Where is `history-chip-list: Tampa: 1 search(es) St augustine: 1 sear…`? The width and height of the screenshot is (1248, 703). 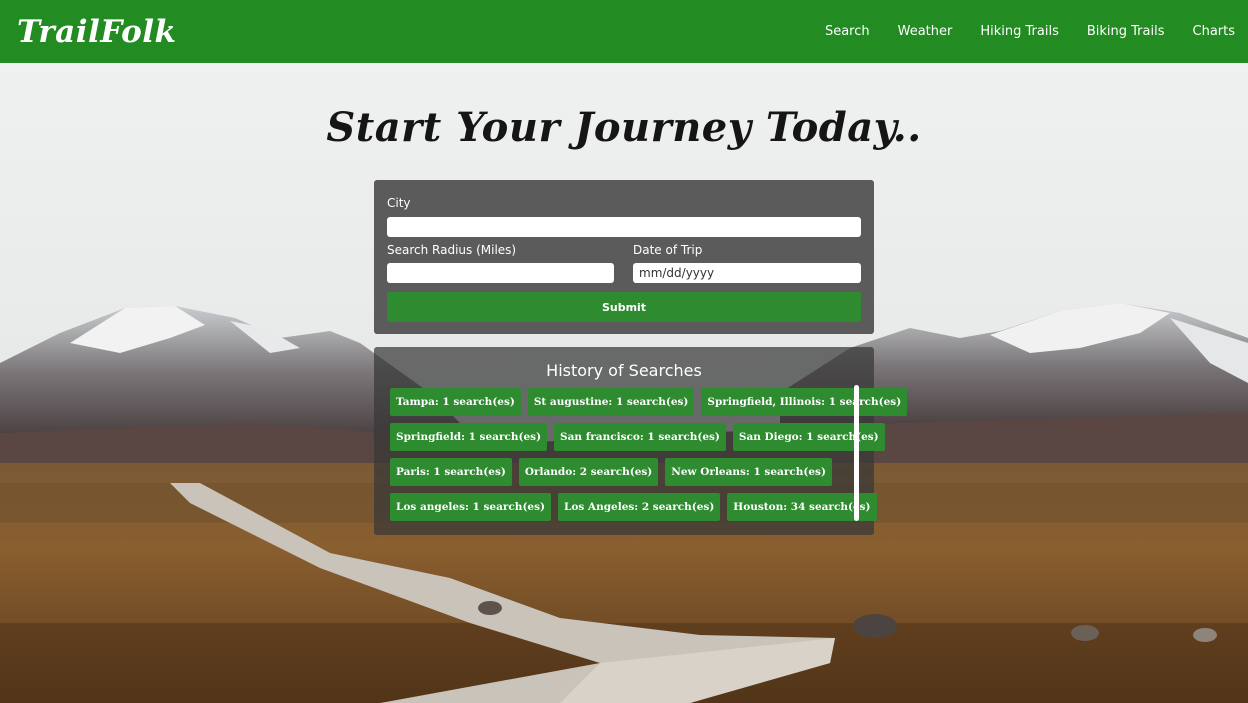 history-chip-list: Tampa: 1 search(es) St augustine: 1 sear… is located at coordinates (649, 458).